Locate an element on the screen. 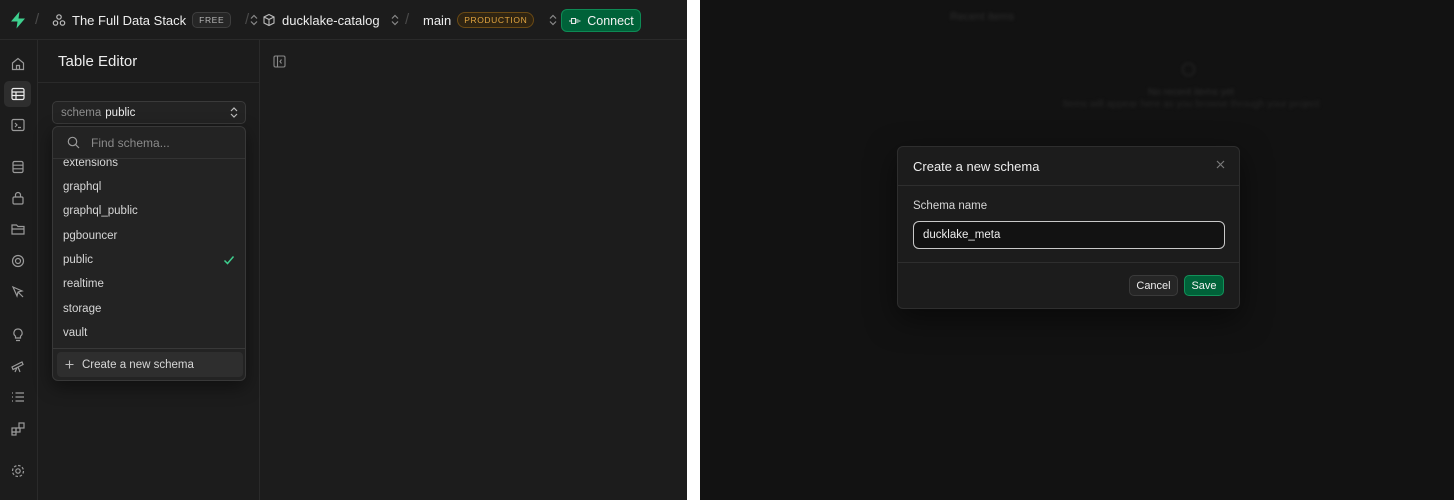  create-schema-label: Create a new schema is located at coordinates (138, 364).